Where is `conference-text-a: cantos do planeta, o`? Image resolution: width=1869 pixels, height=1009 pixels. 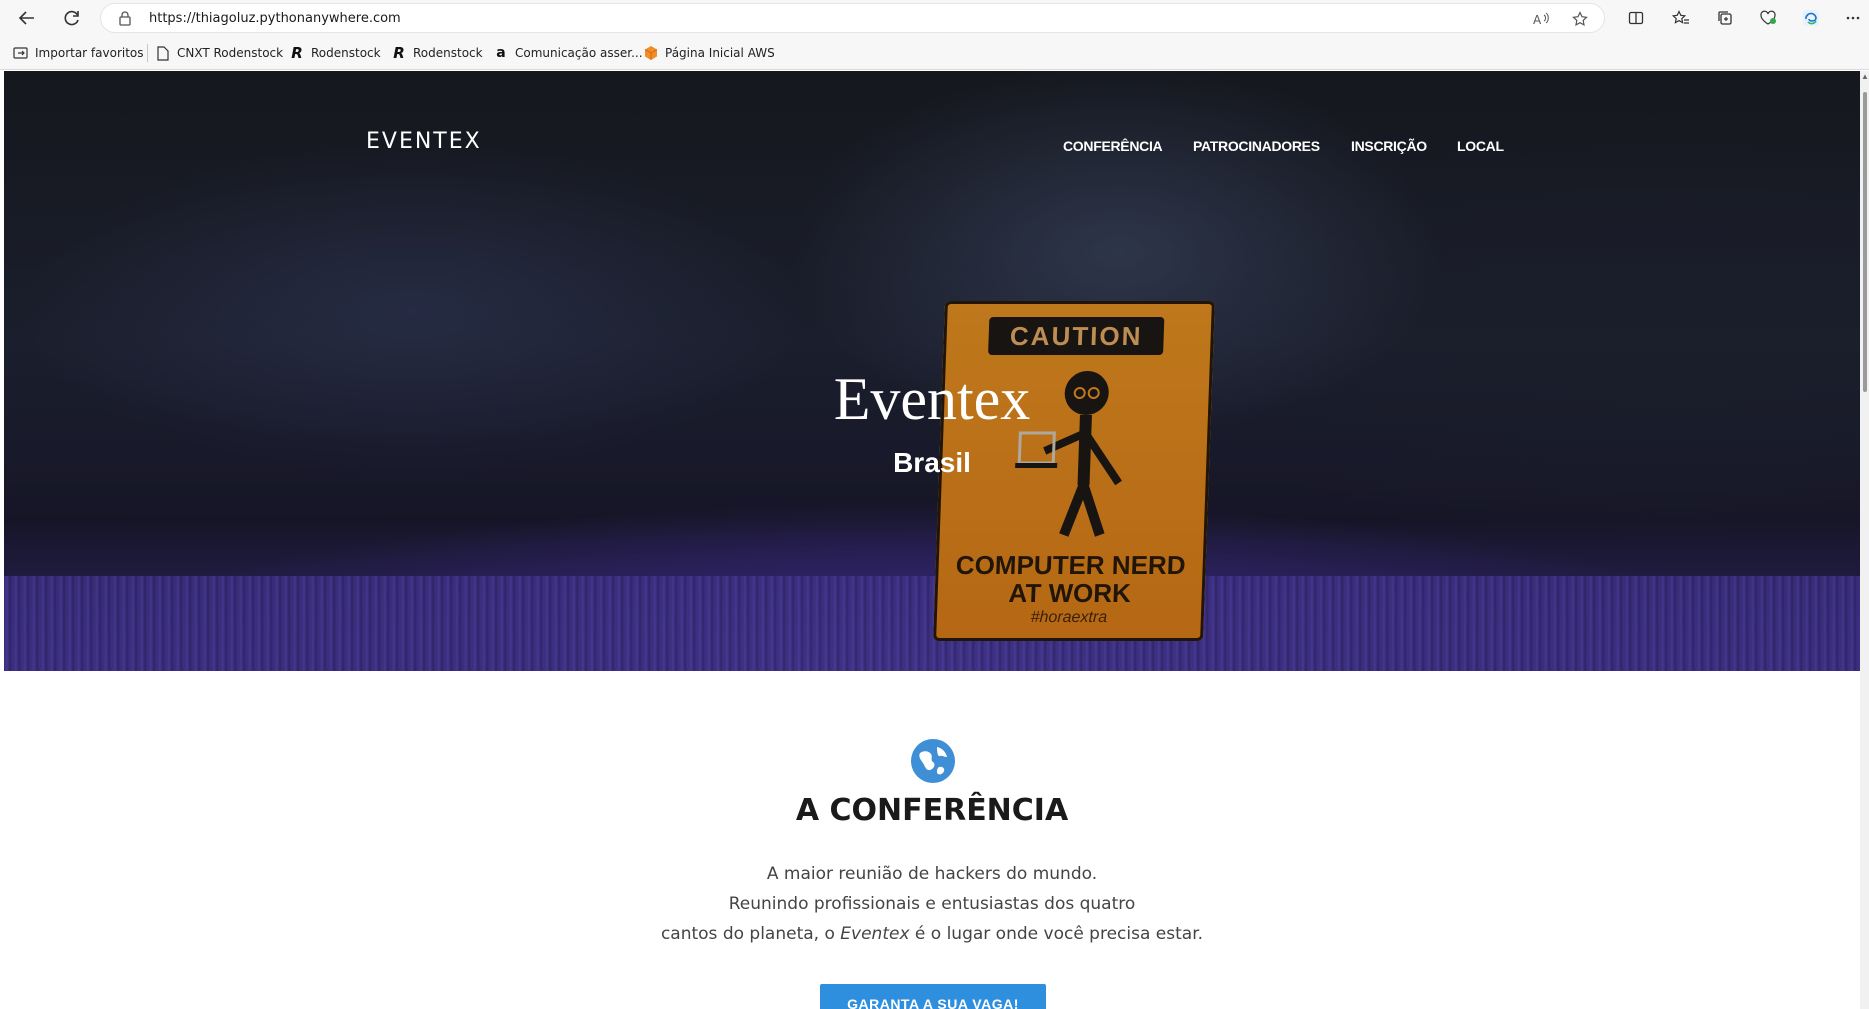
conference-text-a: cantos do planeta, o is located at coordinates (750, 934).